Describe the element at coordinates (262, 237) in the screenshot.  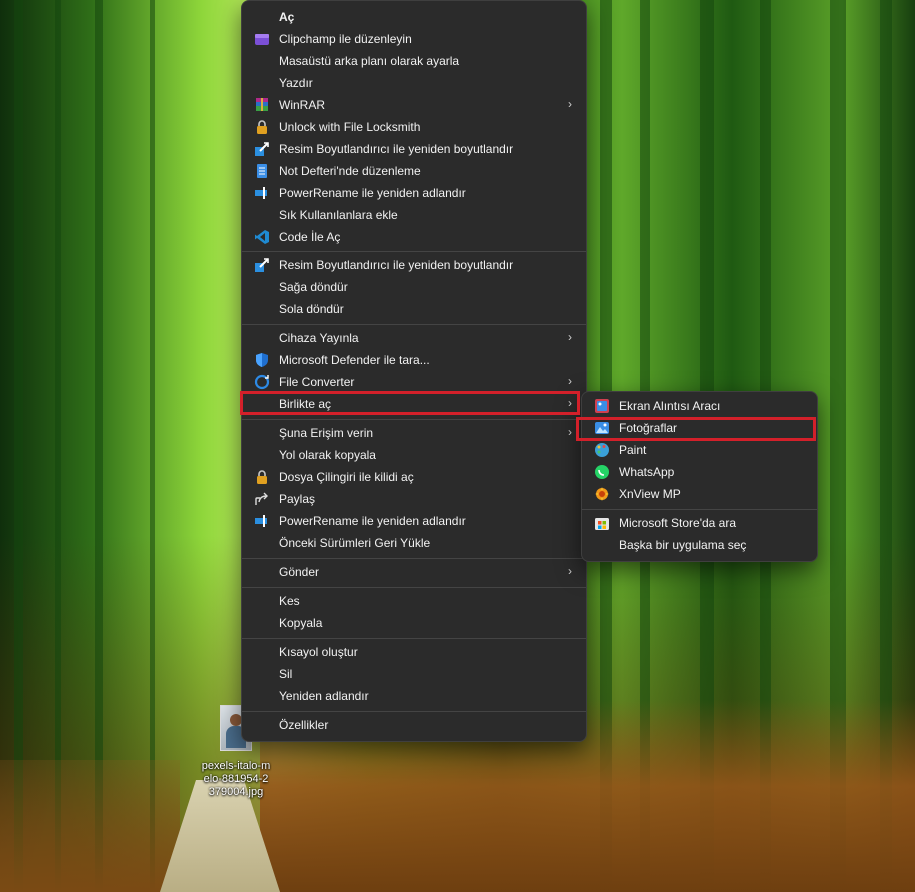
I see `vscode-icon` at that location.